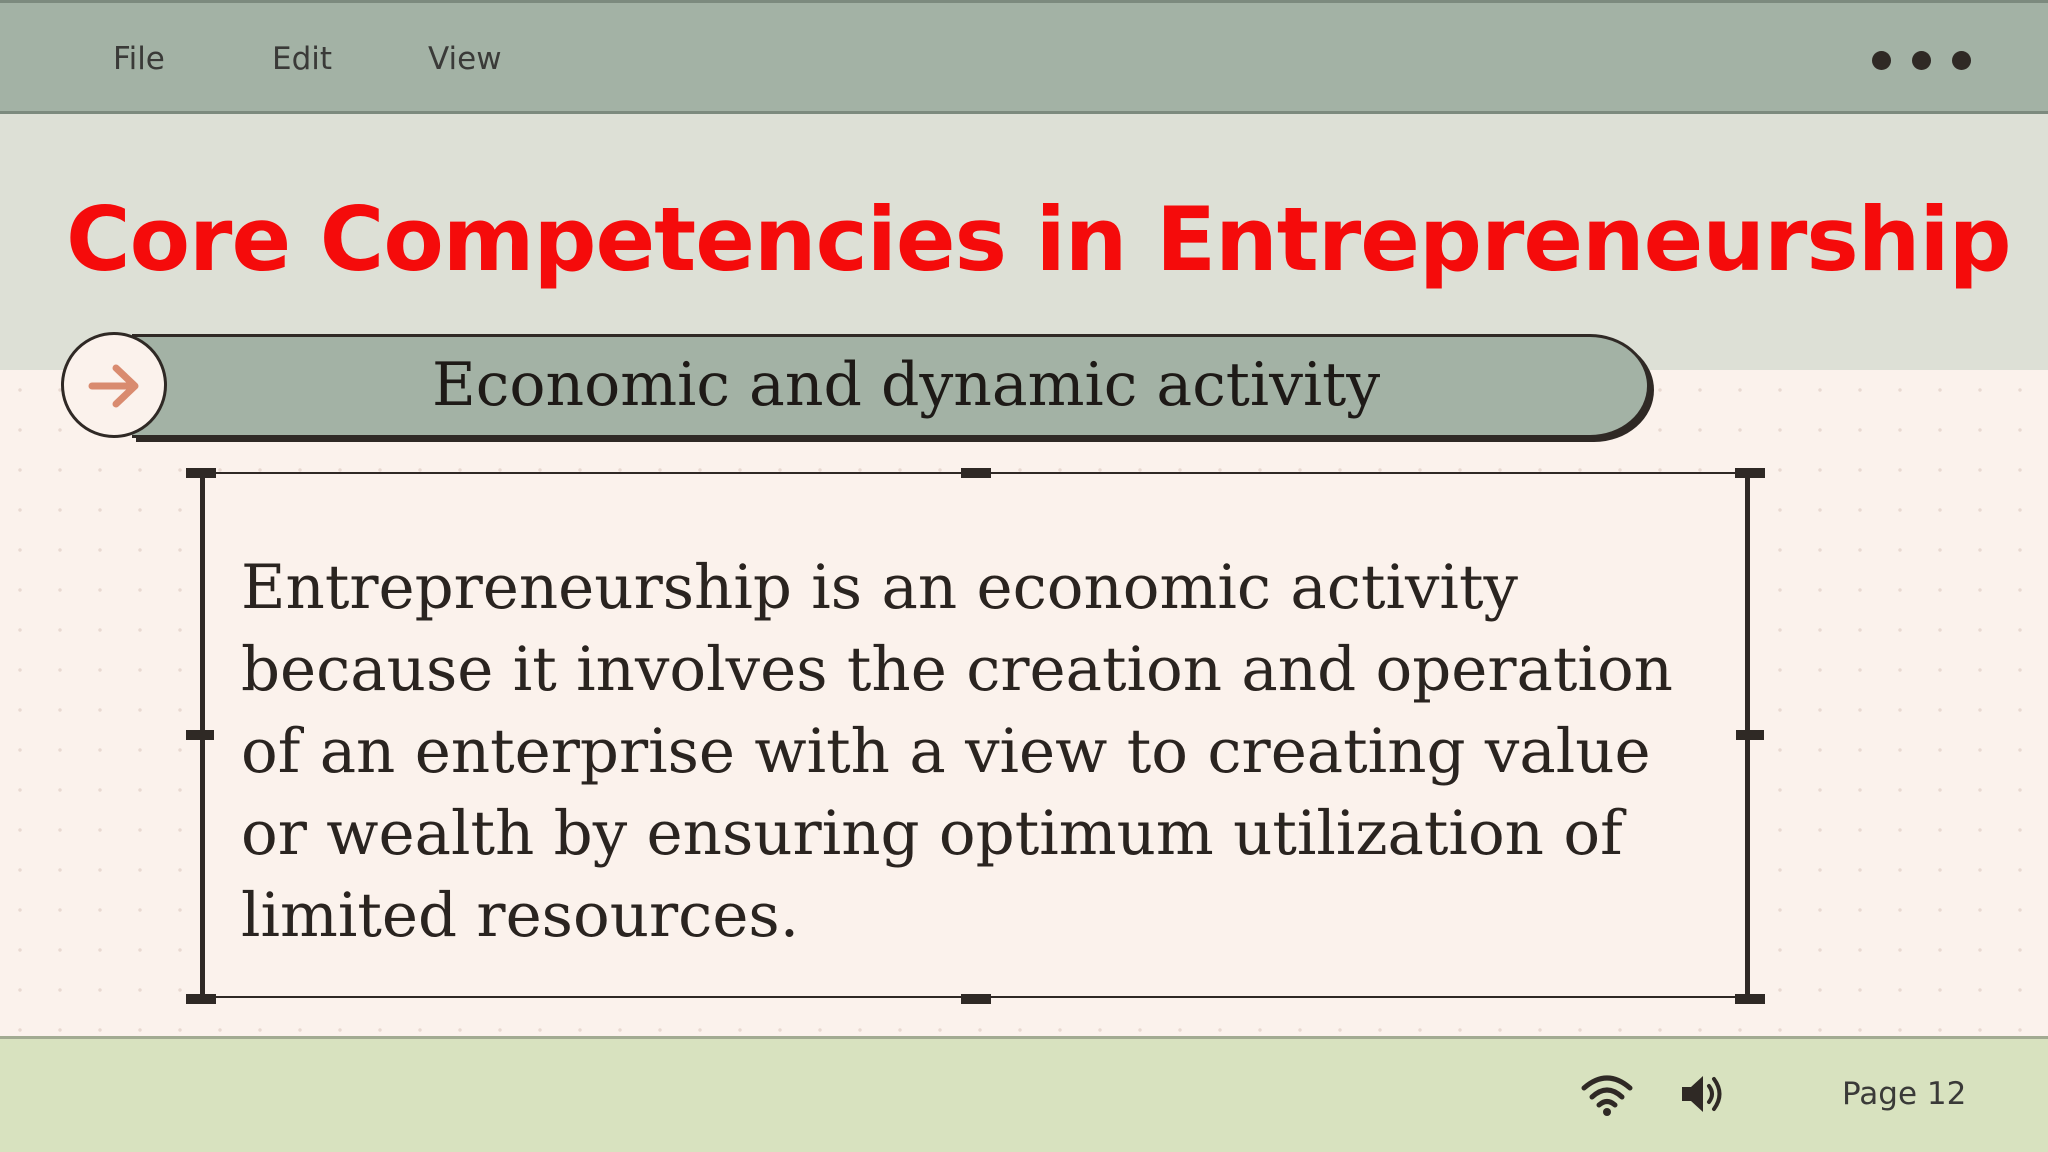 This screenshot has width=2048, height=1152. I want to click on status-bar, so click(1024, 1094).